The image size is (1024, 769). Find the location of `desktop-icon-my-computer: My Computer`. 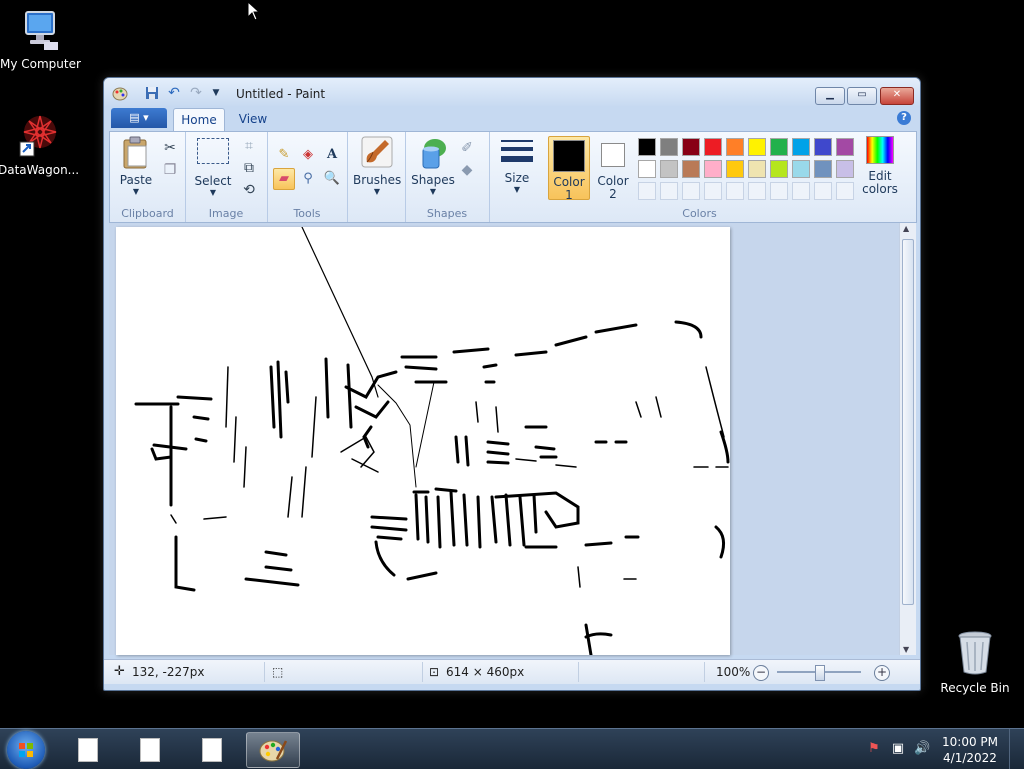

desktop-icon-my-computer: My Computer is located at coordinates (40, 40).